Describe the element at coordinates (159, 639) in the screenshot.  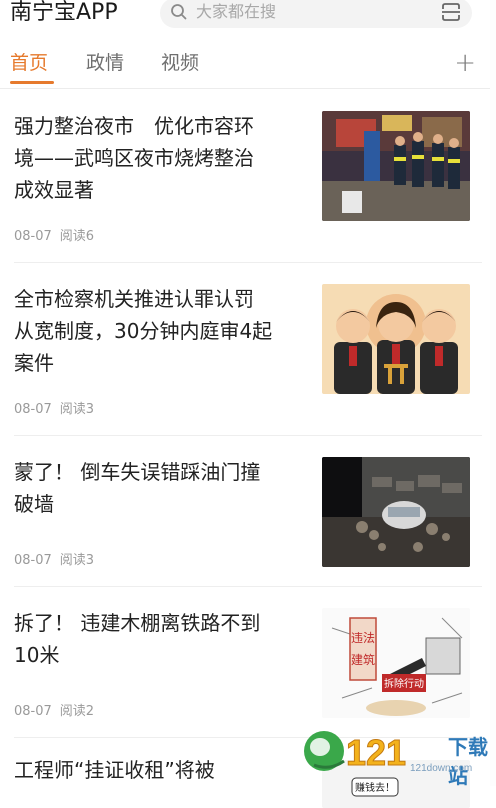
I see `news-title: 拆了！ 违建木棚离铁路不到 10米` at that location.